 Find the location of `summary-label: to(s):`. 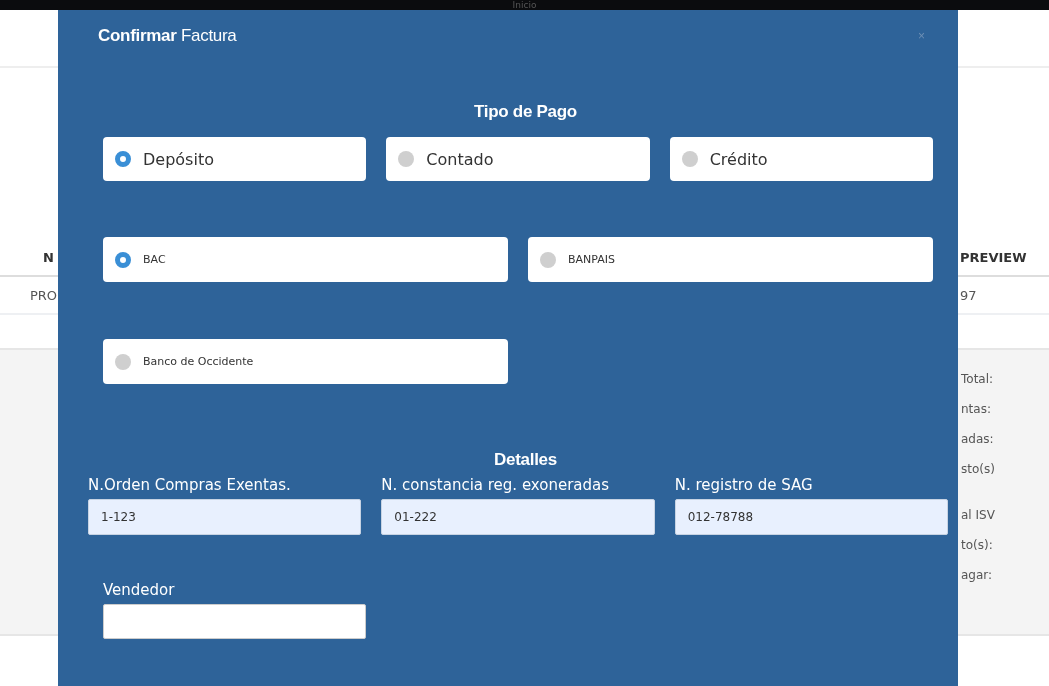

summary-label: to(s): is located at coordinates (977, 545).